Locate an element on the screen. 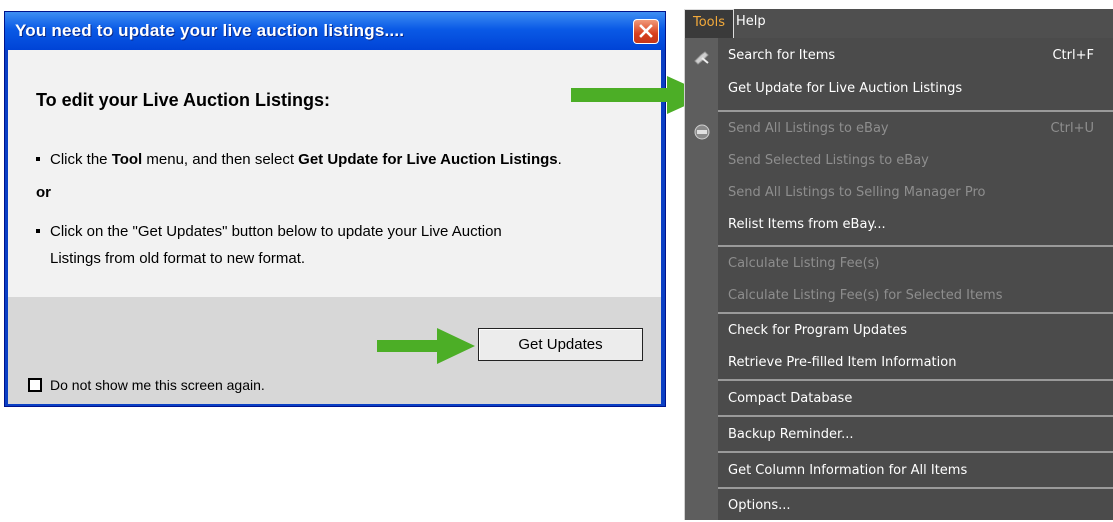  arrow-icon is located at coordinates (426, 346).